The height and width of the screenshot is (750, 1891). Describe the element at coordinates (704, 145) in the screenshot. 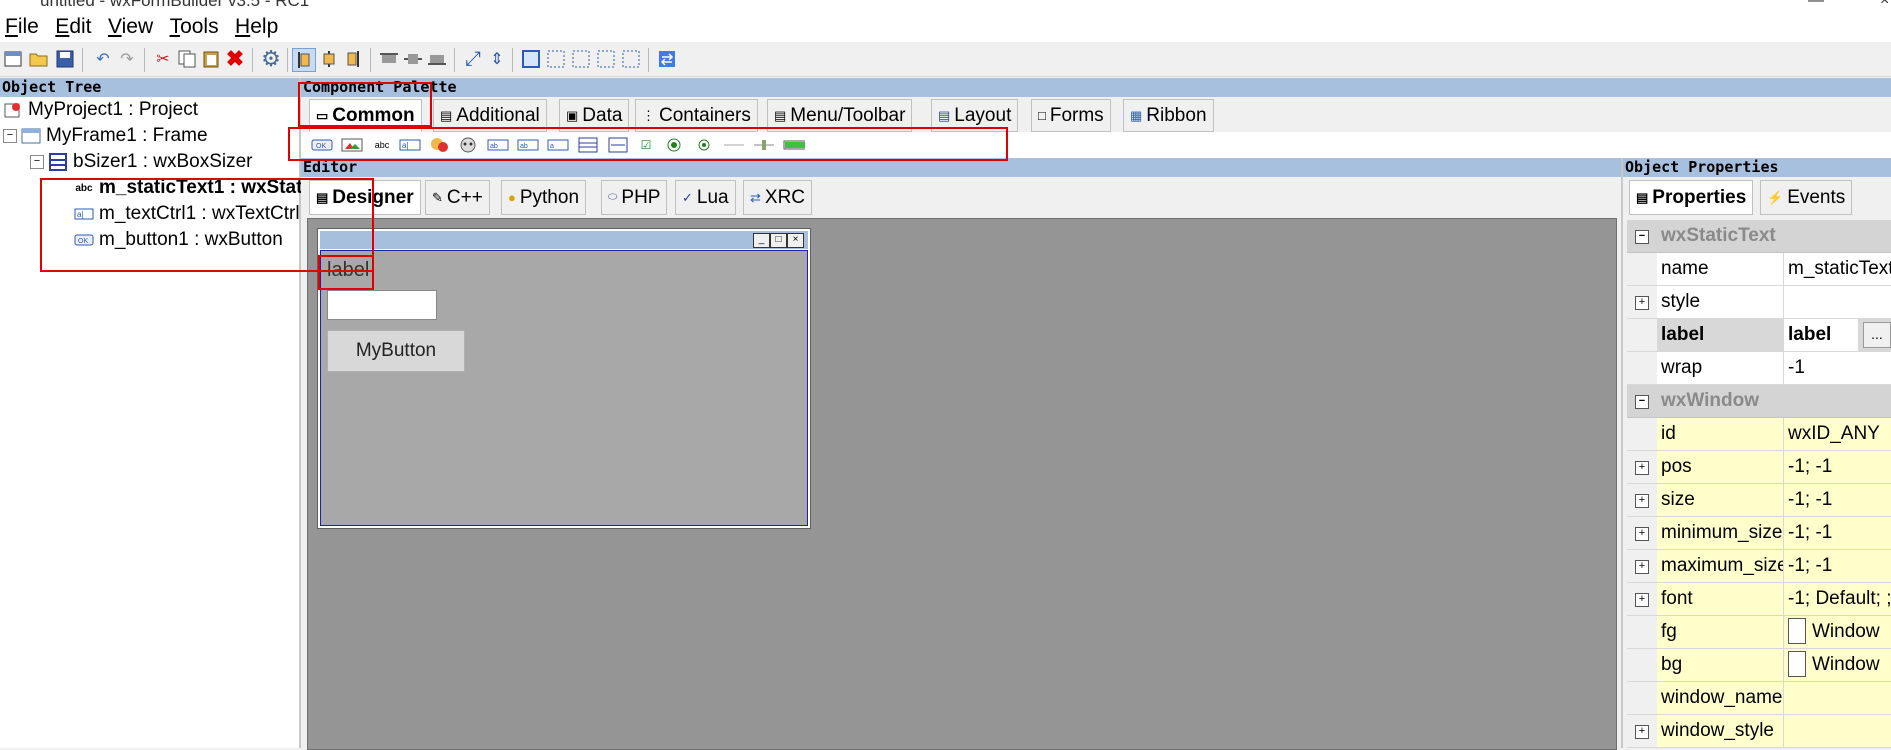

I see `wxradiobutton-off-icon` at that location.